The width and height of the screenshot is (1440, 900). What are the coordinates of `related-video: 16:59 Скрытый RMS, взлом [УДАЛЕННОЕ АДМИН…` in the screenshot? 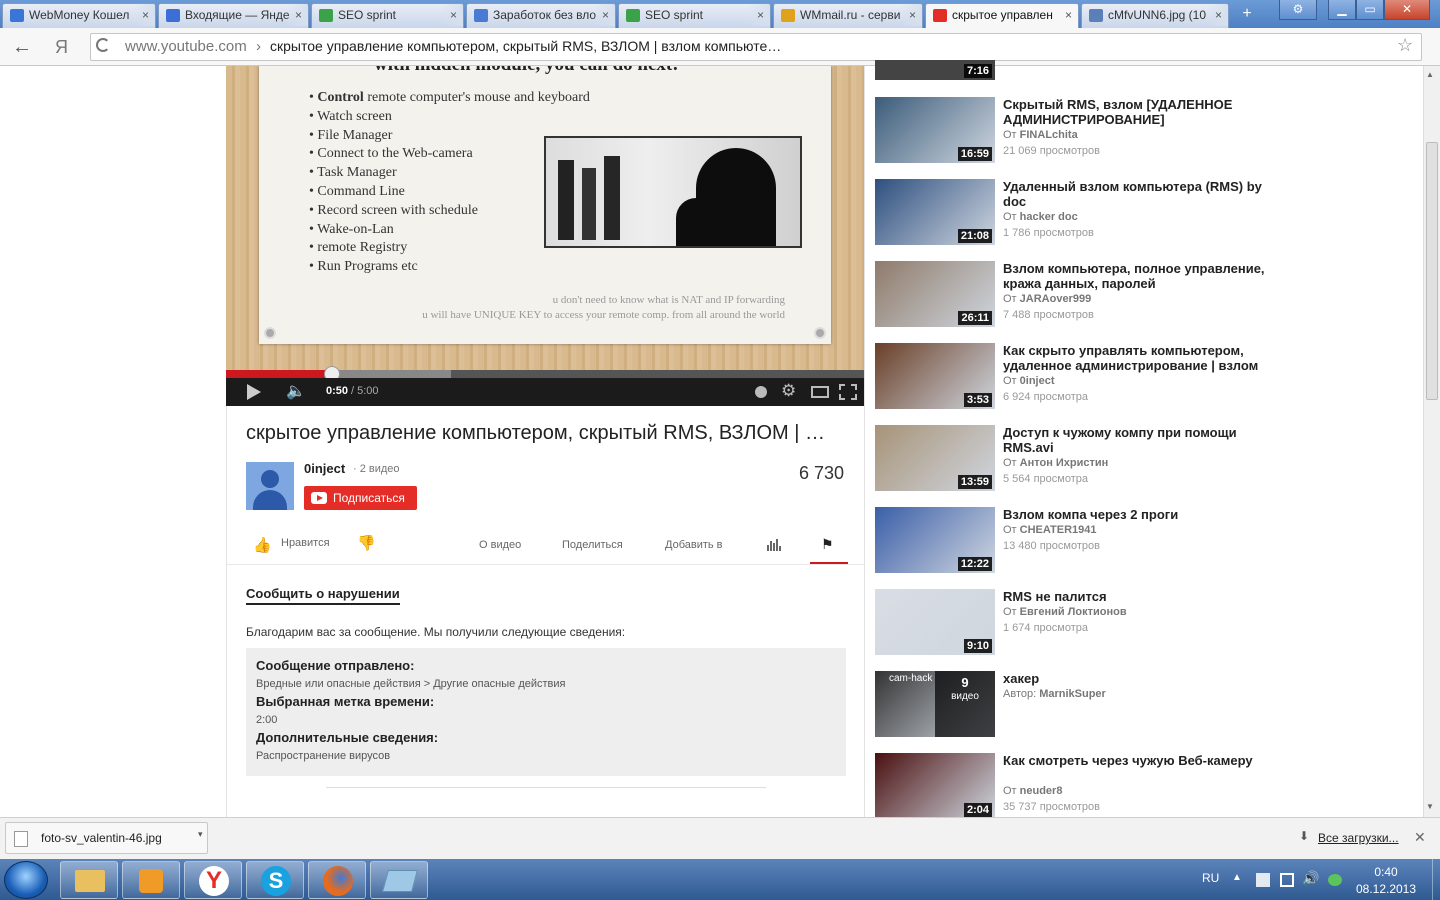 It's located at (1155, 130).